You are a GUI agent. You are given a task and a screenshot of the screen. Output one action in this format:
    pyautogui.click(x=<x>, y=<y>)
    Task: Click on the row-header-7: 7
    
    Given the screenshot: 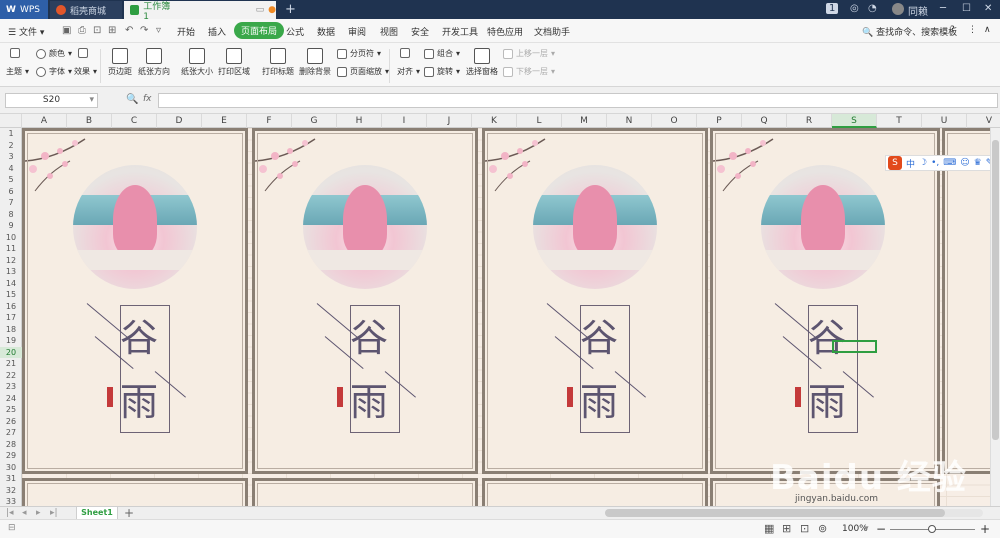 What is the action you would take?
    pyautogui.click(x=11, y=203)
    